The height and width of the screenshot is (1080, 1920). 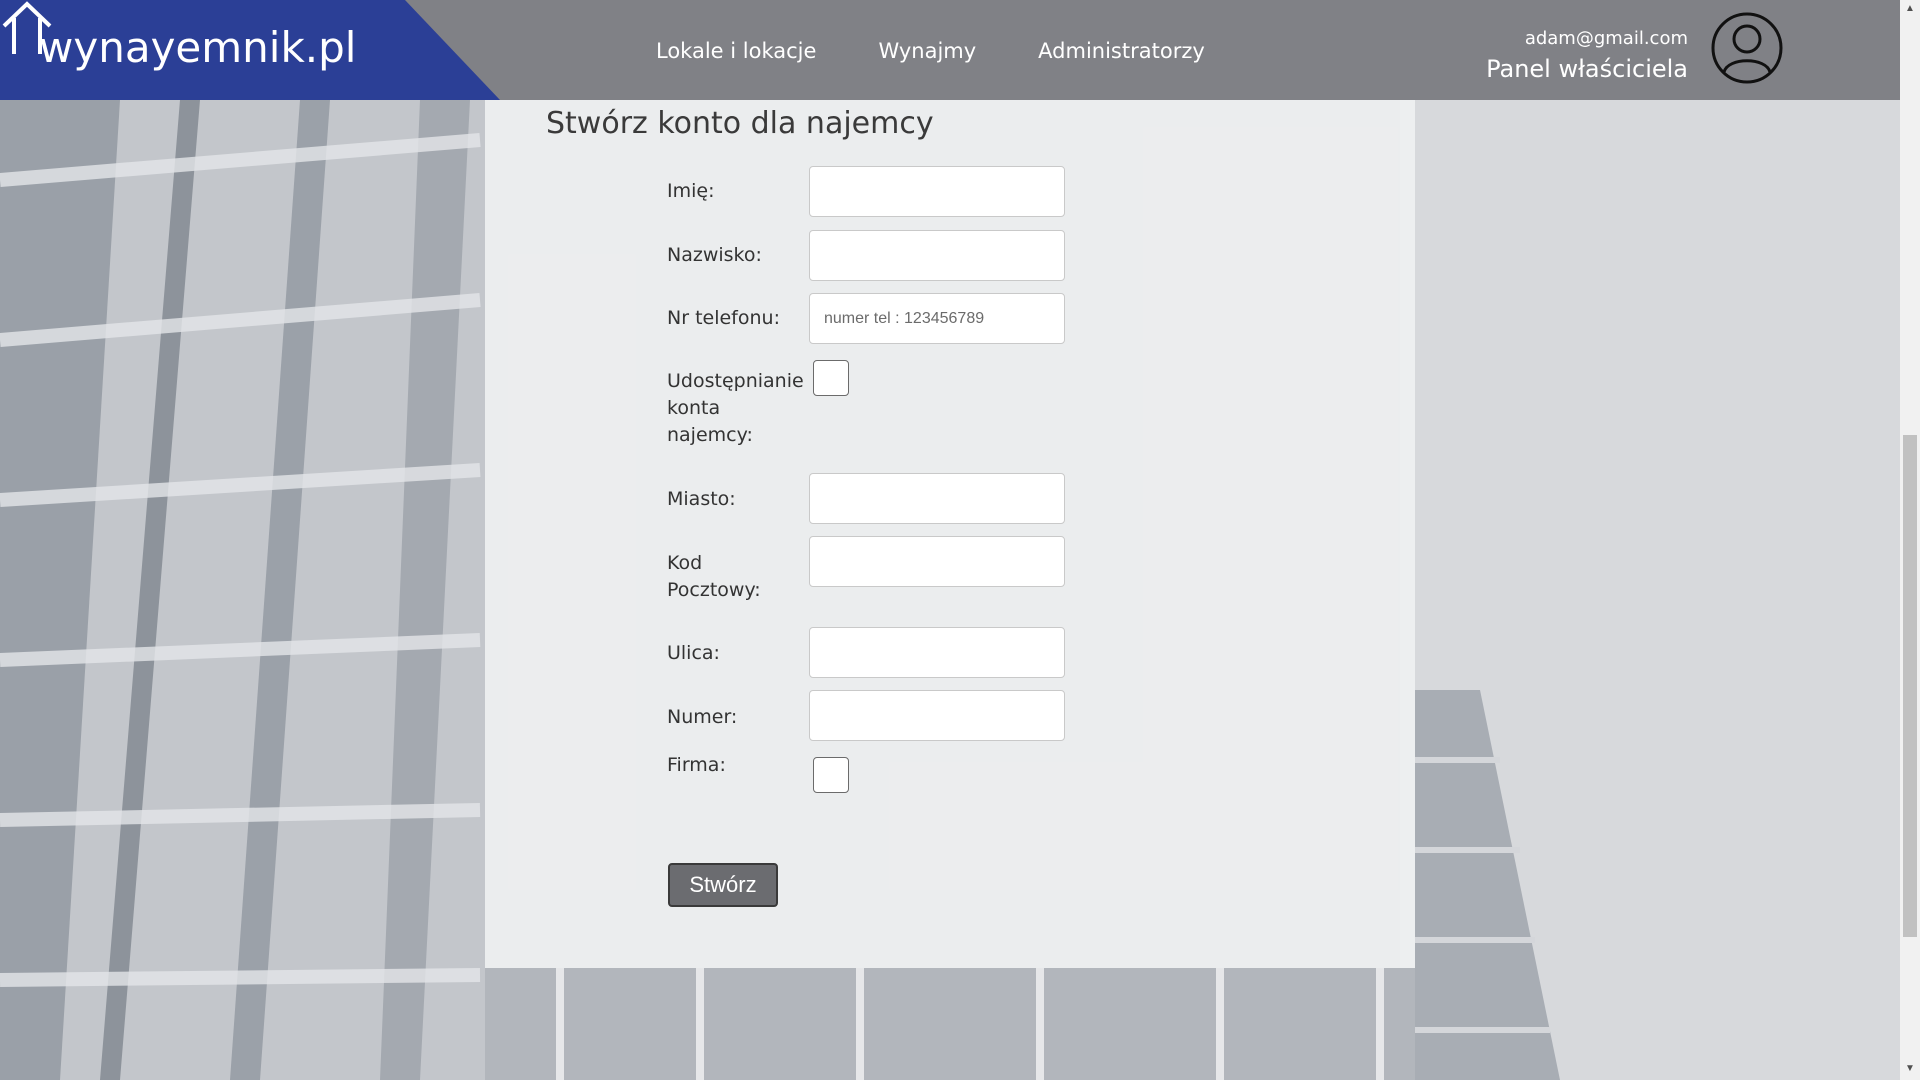 What do you see at coordinates (1121, 51) in the screenshot?
I see `nav-administratorzy: Administratorzy` at bounding box center [1121, 51].